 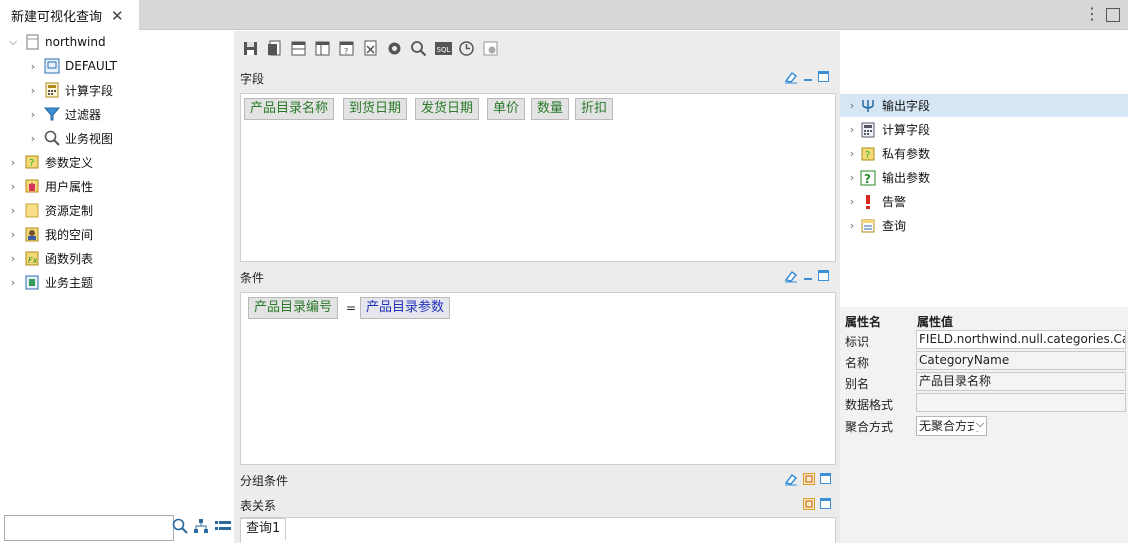 I want to click on conditions-section-tools, so click(x=806, y=277).